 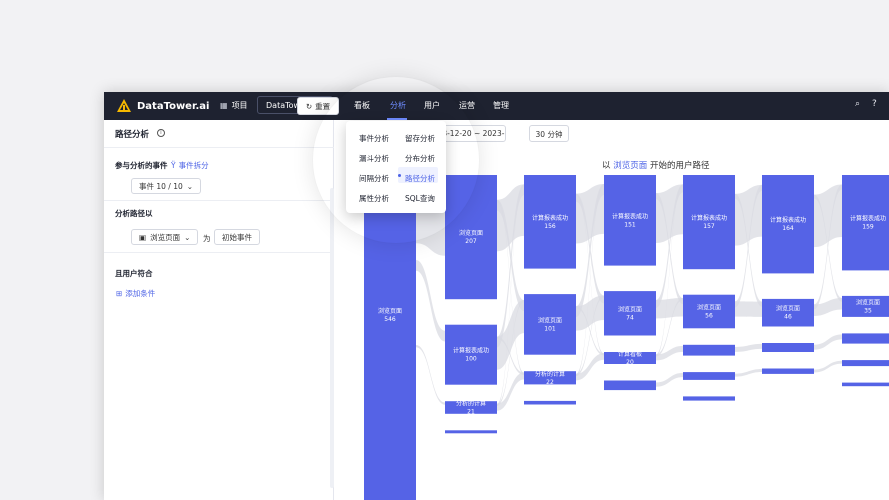 What do you see at coordinates (143, 237) in the screenshot?
I see `event-icon: ▣` at bounding box center [143, 237].